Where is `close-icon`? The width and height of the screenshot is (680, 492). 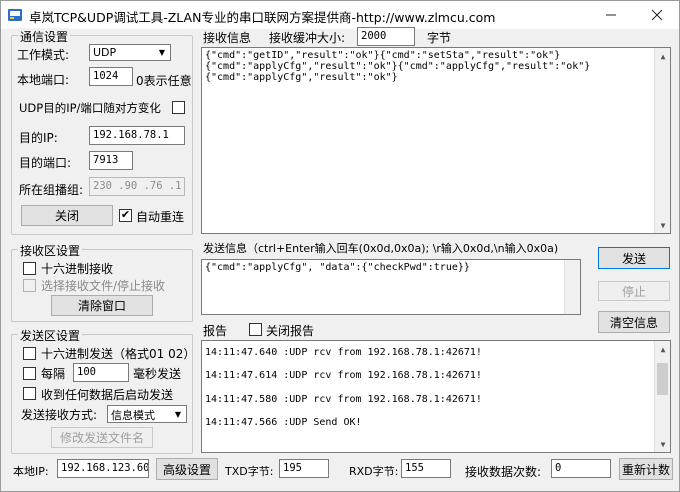 close-icon is located at coordinates (657, 15).